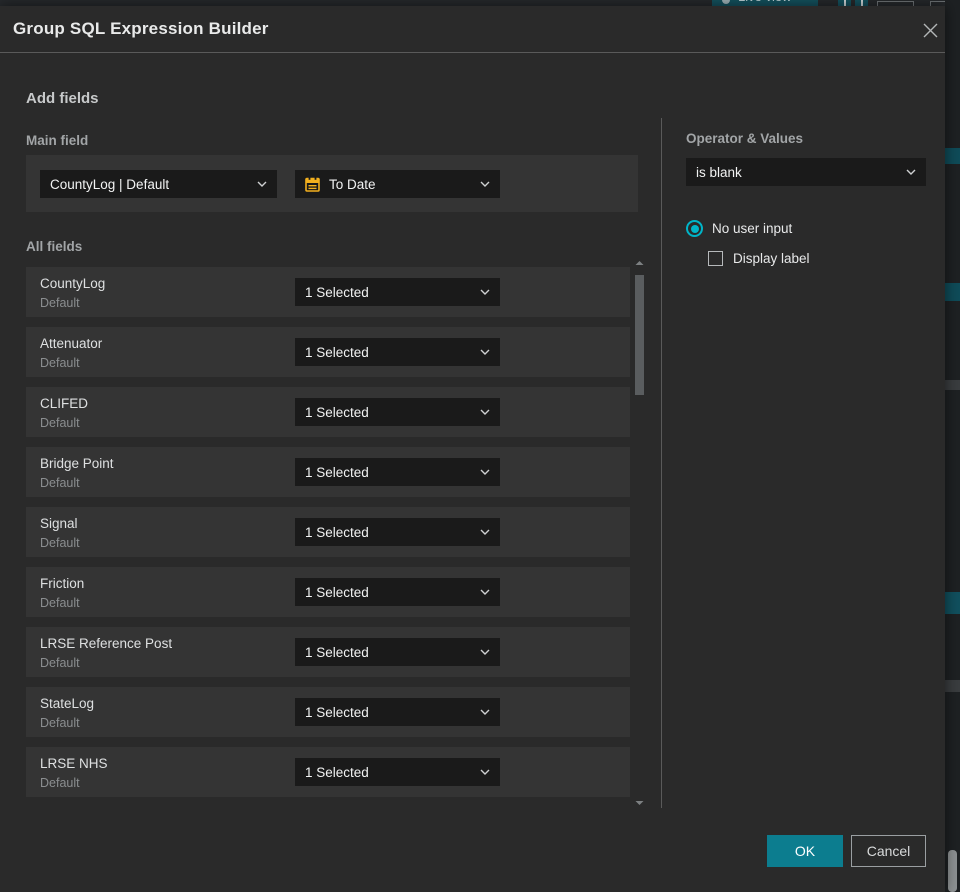 This screenshot has height=892, width=960. What do you see at coordinates (745, 138) in the screenshot?
I see `operator-values-heading: Operator & Values` at bounding box center [745, 138].